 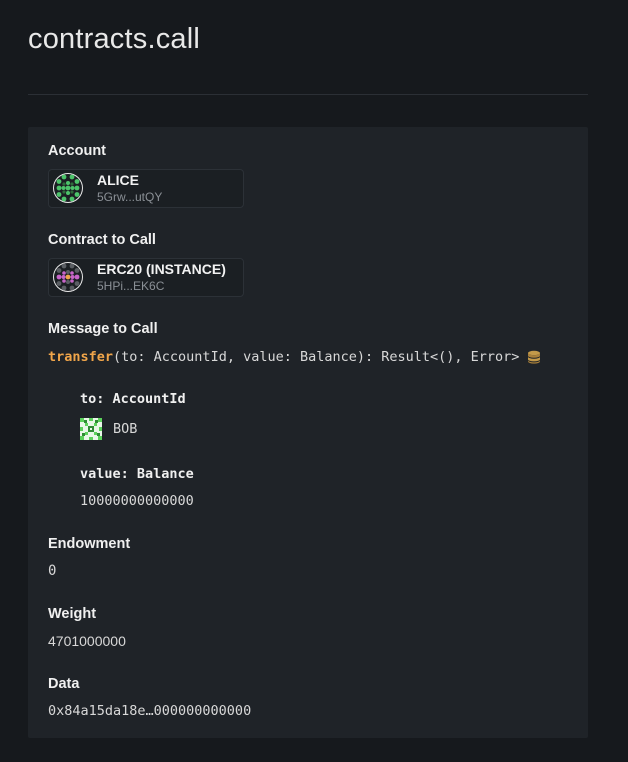 I want to click on arg-value-amount: 10000000000000, so click(x=137, y=501).